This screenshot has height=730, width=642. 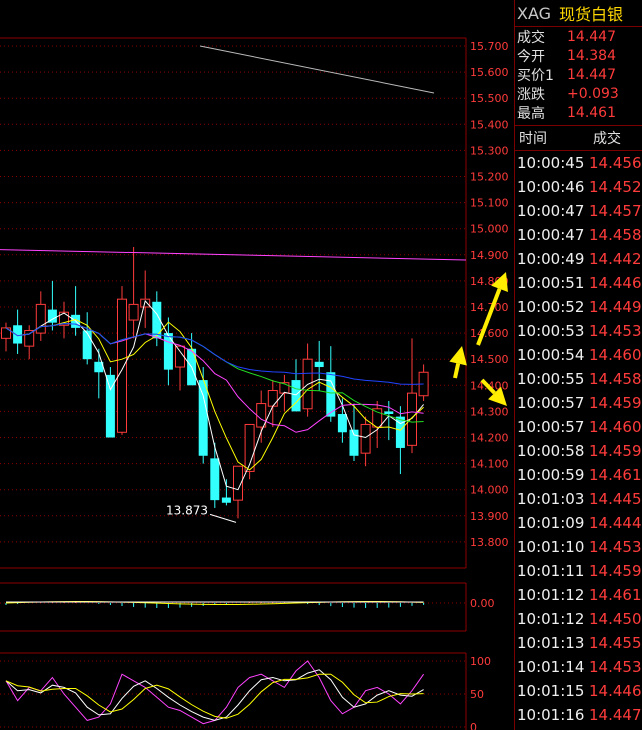 I want to click on tick-row: 10:01:13 14.455, so click(x=578, y=643).